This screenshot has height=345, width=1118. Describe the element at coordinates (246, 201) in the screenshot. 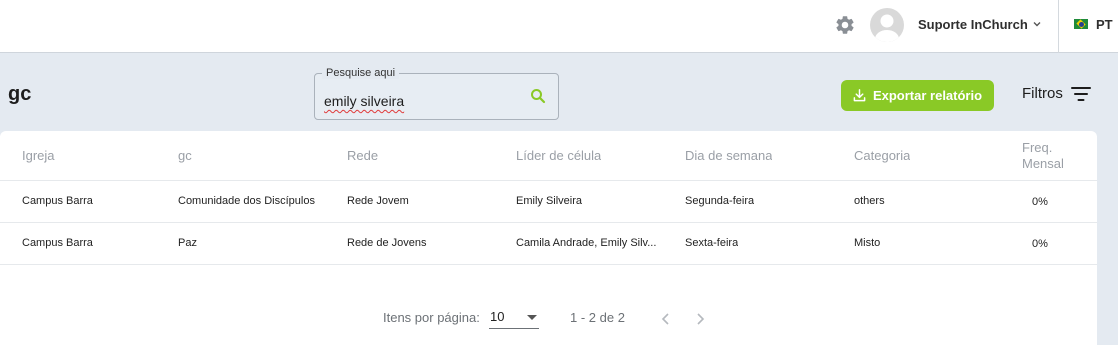

I see `cell-gc: Comunidade dos Discípulos` at that location.